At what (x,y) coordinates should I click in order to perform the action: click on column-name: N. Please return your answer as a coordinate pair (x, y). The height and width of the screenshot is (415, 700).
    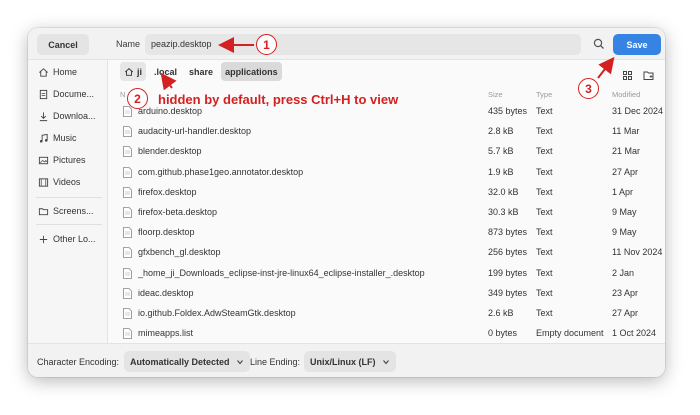
    Looking at the image, I should click on (122, 94).